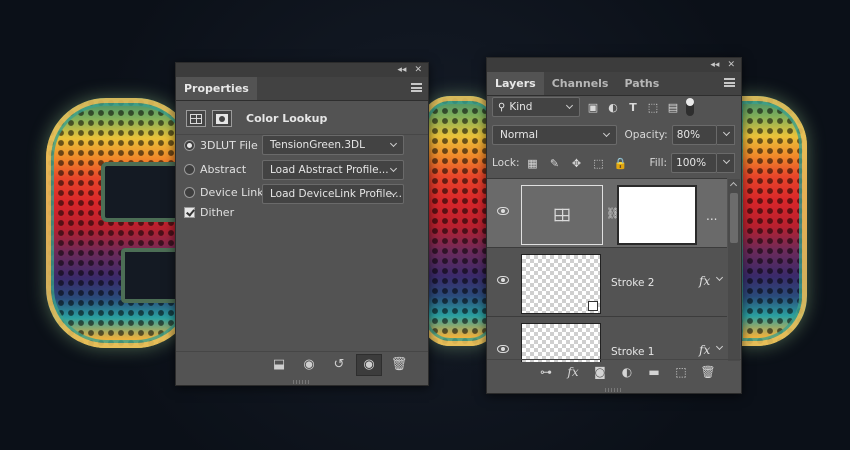 Image resolution: width=850 pixels, height=450 pixels. I want to click on opacity-slider-button, so click(726, 135).